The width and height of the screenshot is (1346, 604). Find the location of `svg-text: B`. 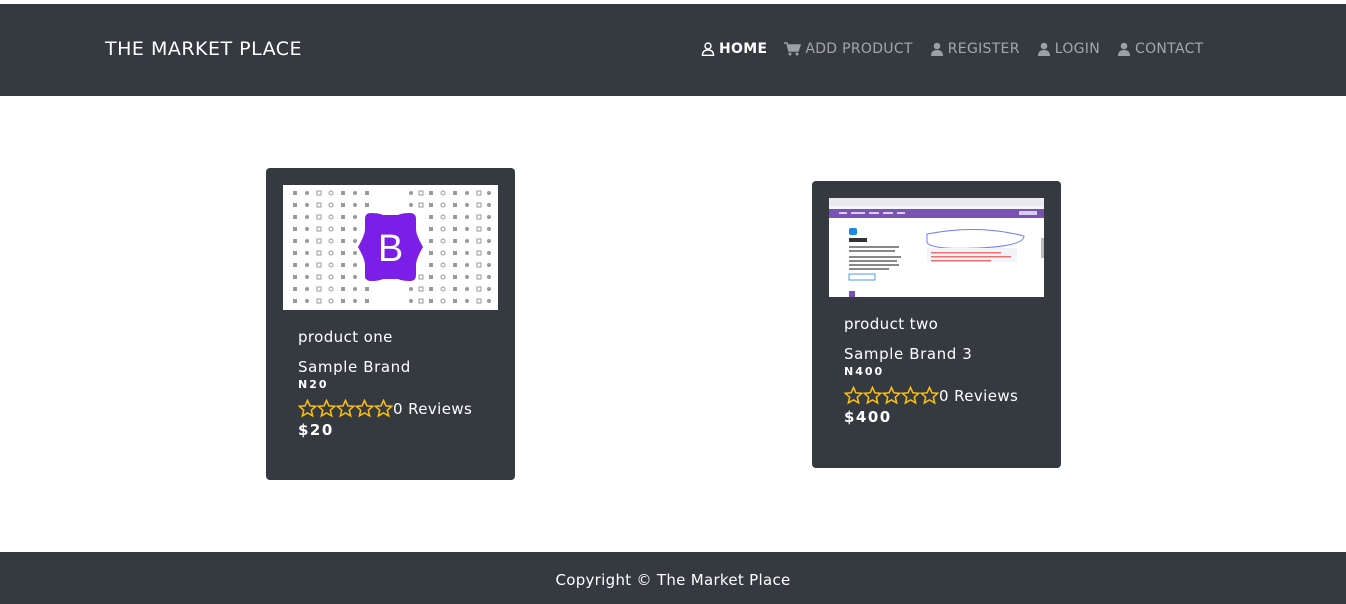

svg-text: B is located at coordinates (390, 249).